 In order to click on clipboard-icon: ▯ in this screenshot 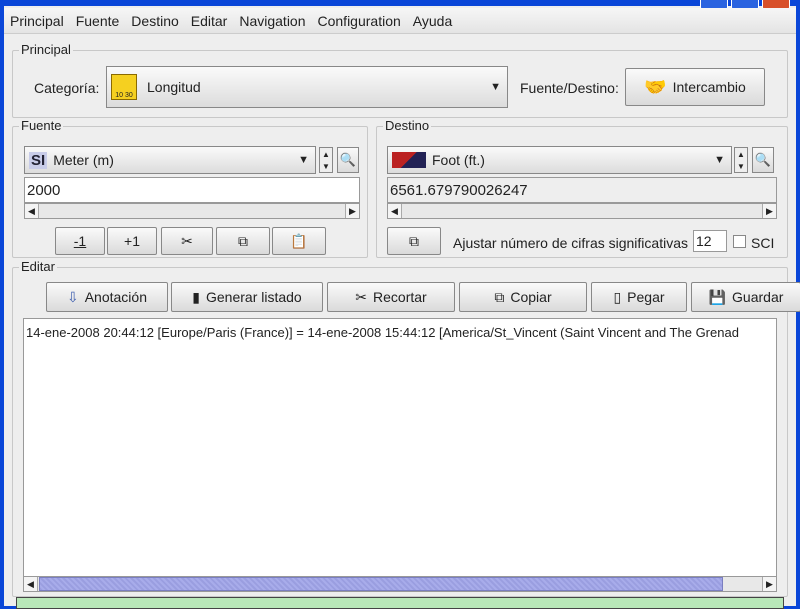, I will do `click(617, 296)`.